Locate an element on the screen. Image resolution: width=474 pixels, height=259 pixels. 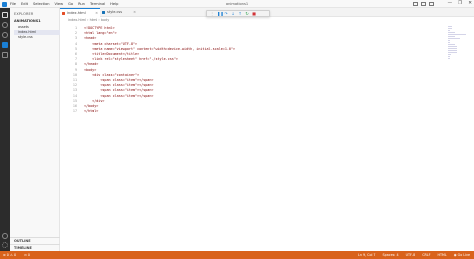
code-line: <div class="container"> is located at coordinates (111, 75).